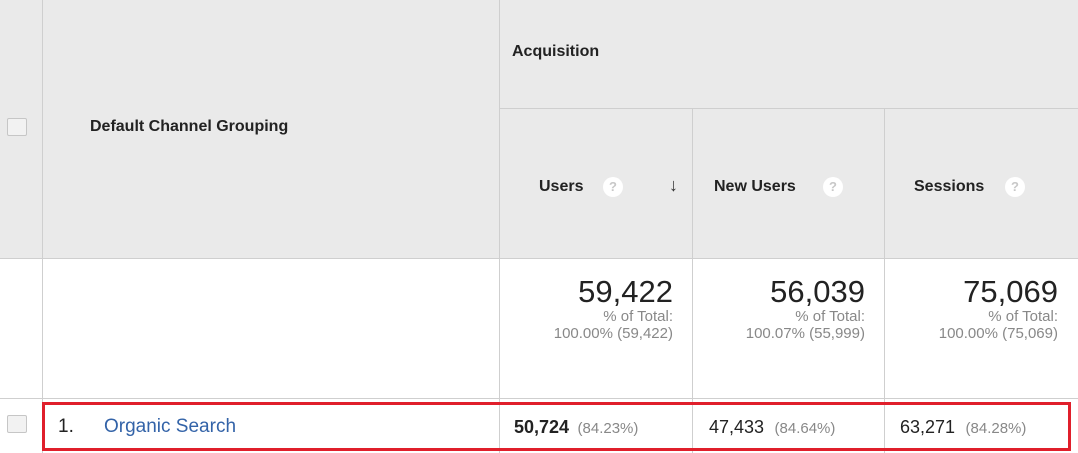 Image resolution: width=1078 pixels, height=453 pixels. I want to click on new-users-total-pct-label: % of Total:, so click(830, 316).